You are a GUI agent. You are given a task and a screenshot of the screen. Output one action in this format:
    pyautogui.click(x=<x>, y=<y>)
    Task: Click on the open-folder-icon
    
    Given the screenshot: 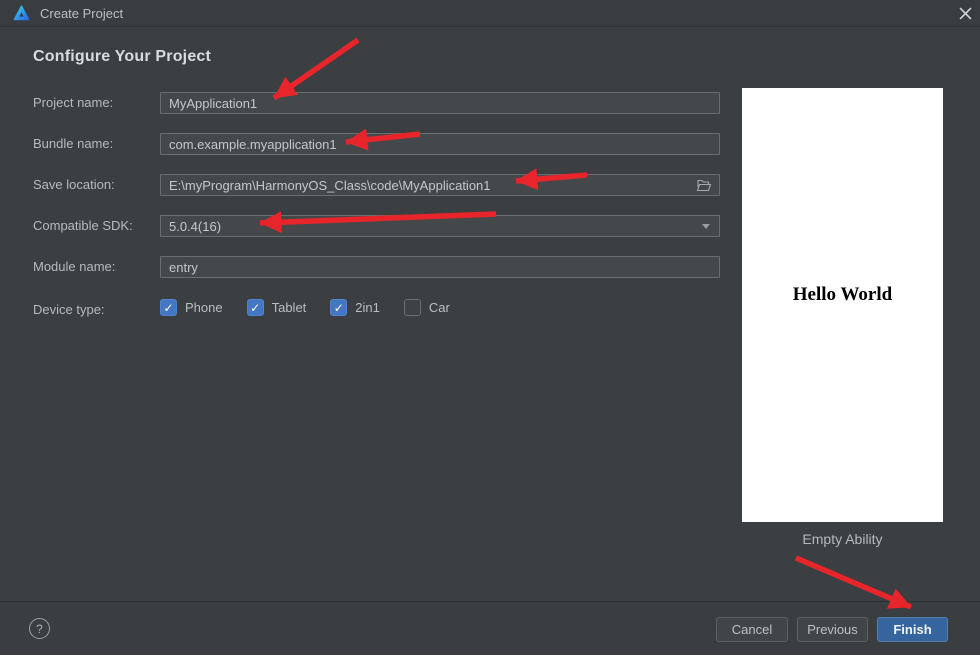 What is the action you would take?
    pyautogui.click(x=704, y=185)
    